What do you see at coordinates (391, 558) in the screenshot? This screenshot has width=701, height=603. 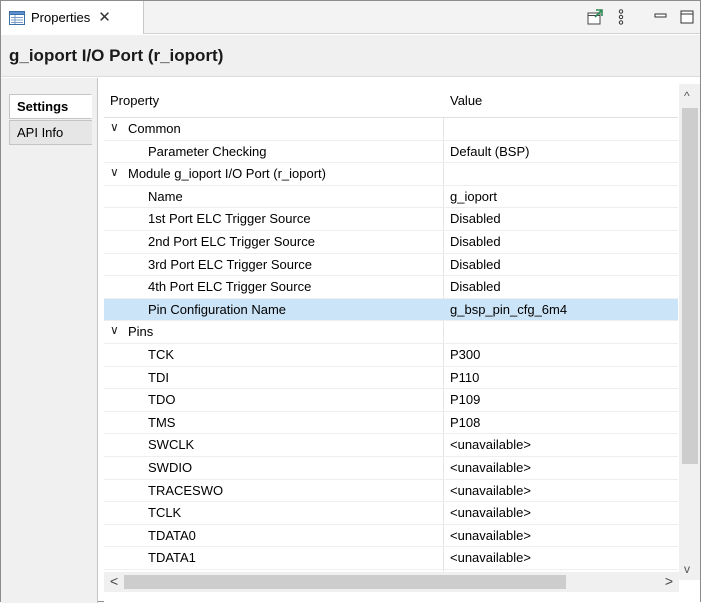 I see `table-row: TDATA1 <unavailable>` at bounding box center [391, 558].